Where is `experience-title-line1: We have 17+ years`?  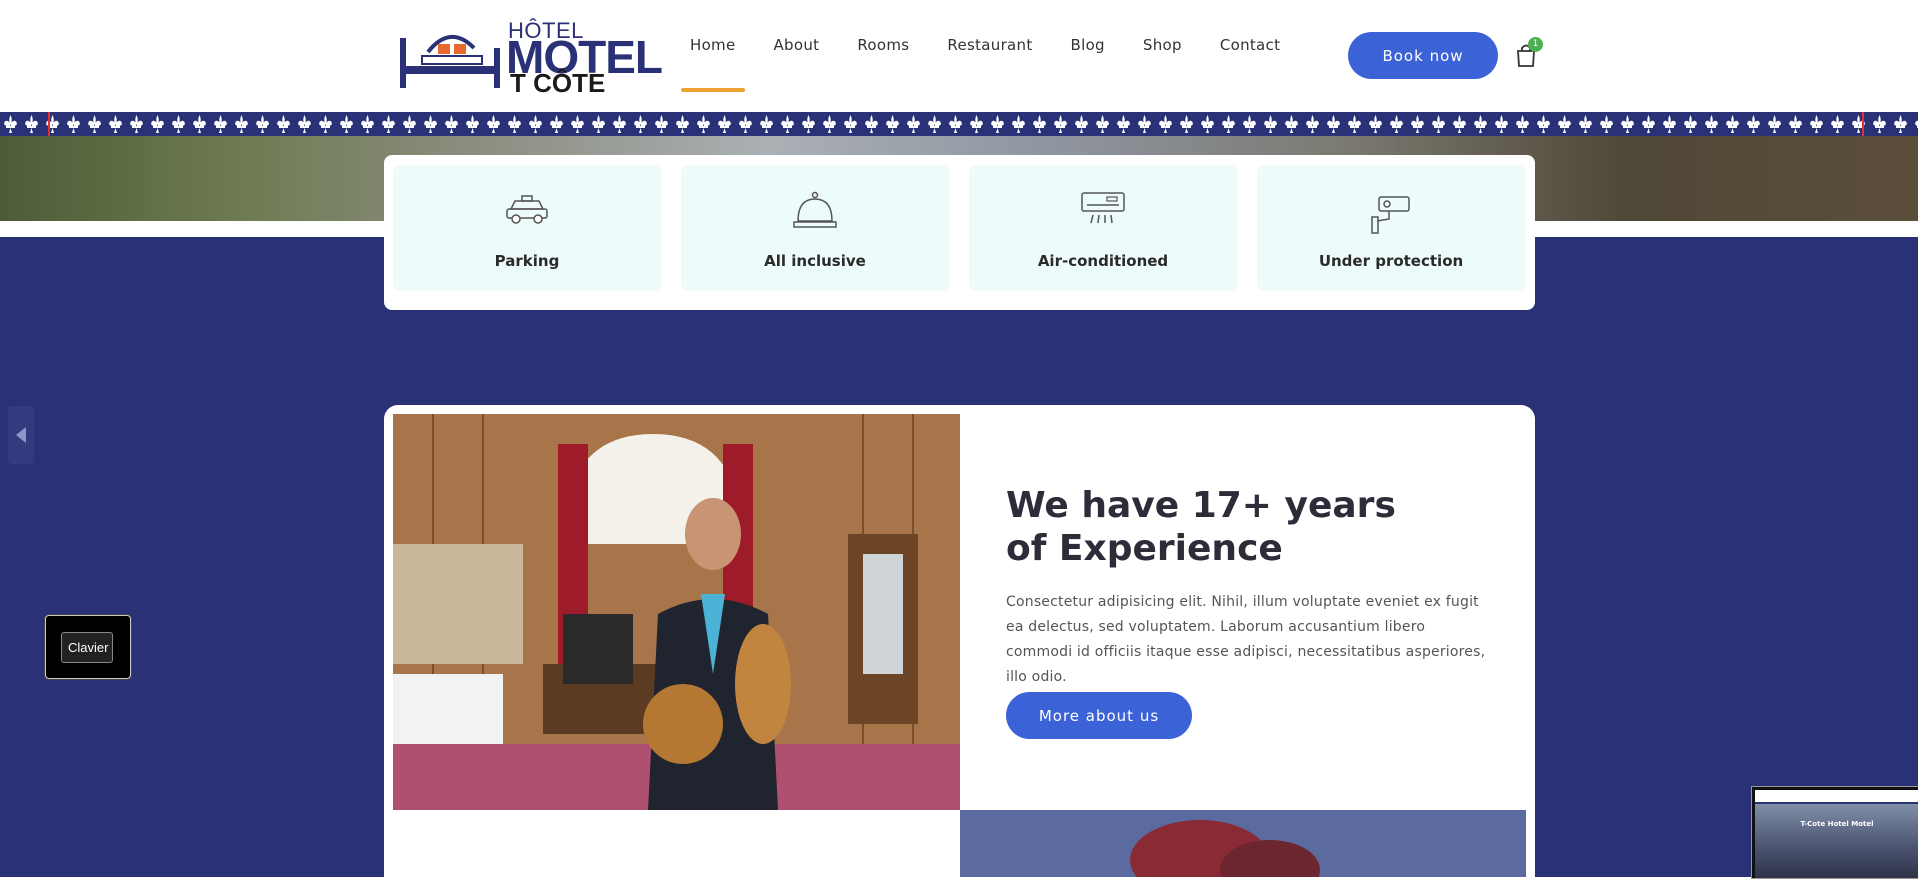
experience-title-line1: We have 17+ years is located at coordinates (1201, 505).